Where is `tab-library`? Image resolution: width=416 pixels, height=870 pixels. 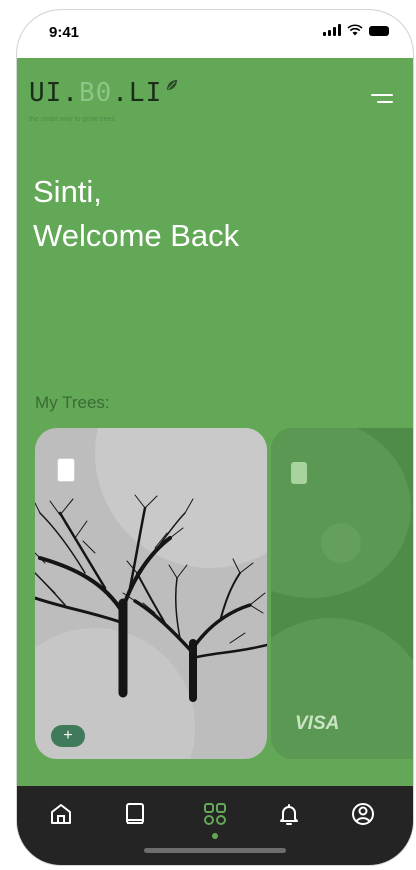 tab-library is located at coordinates (135, 814).